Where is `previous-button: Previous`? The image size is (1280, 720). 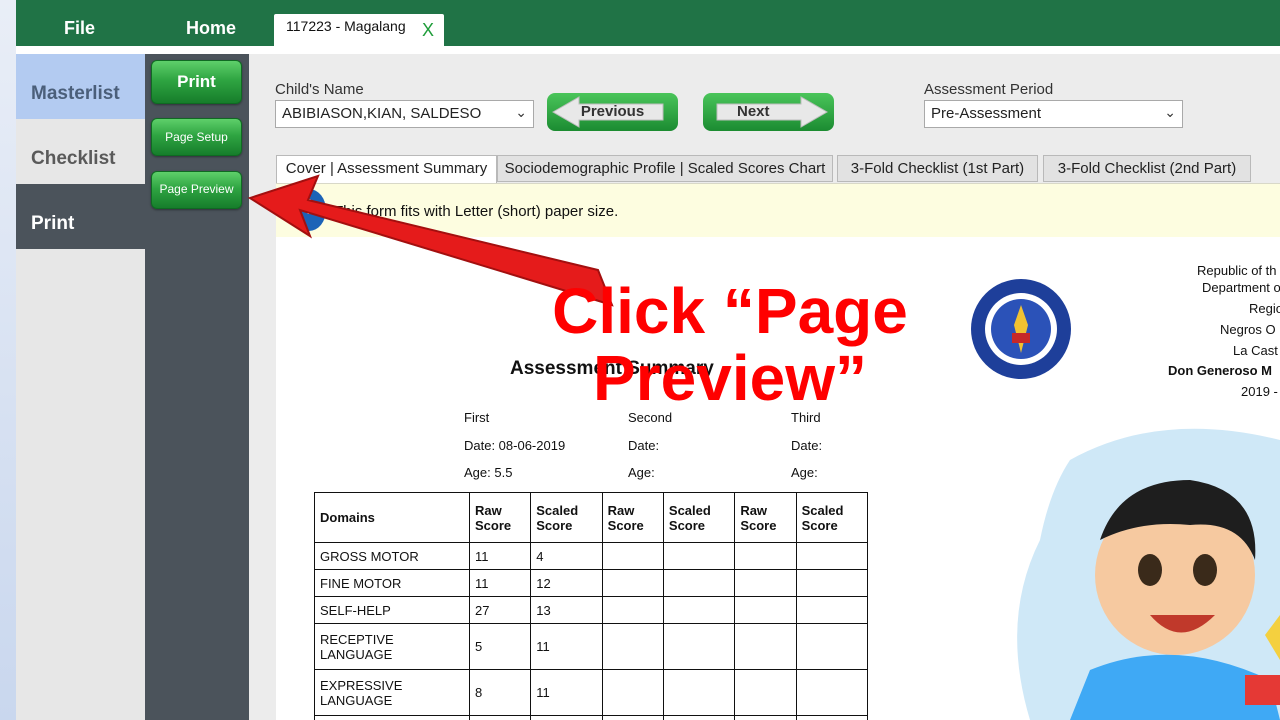
previous-button: Previous is located at coordinates (612, 112).